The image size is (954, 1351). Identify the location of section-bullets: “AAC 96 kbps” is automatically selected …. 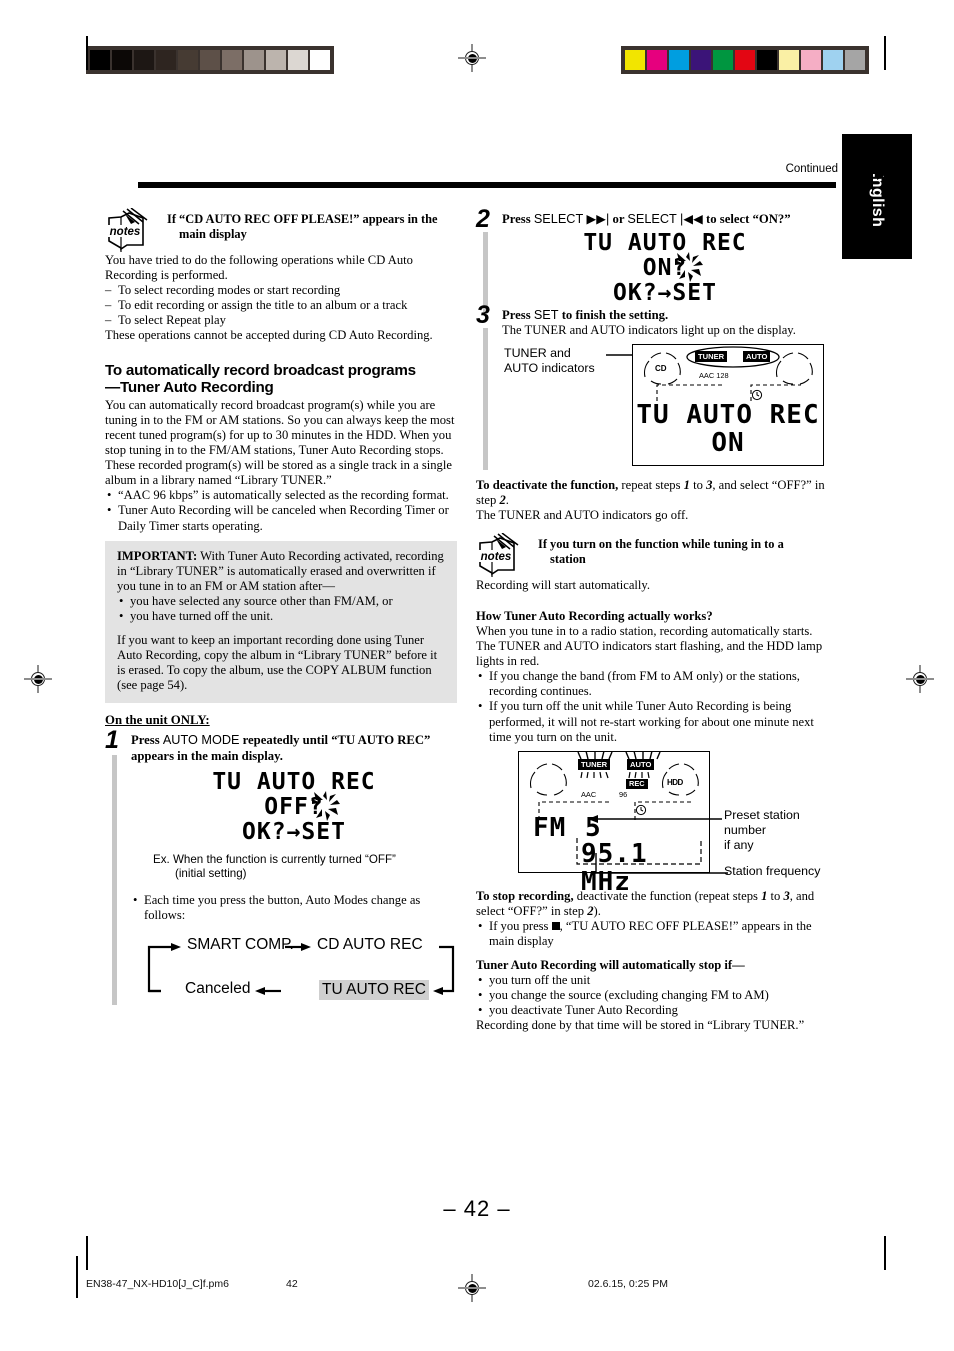
(281, 510).